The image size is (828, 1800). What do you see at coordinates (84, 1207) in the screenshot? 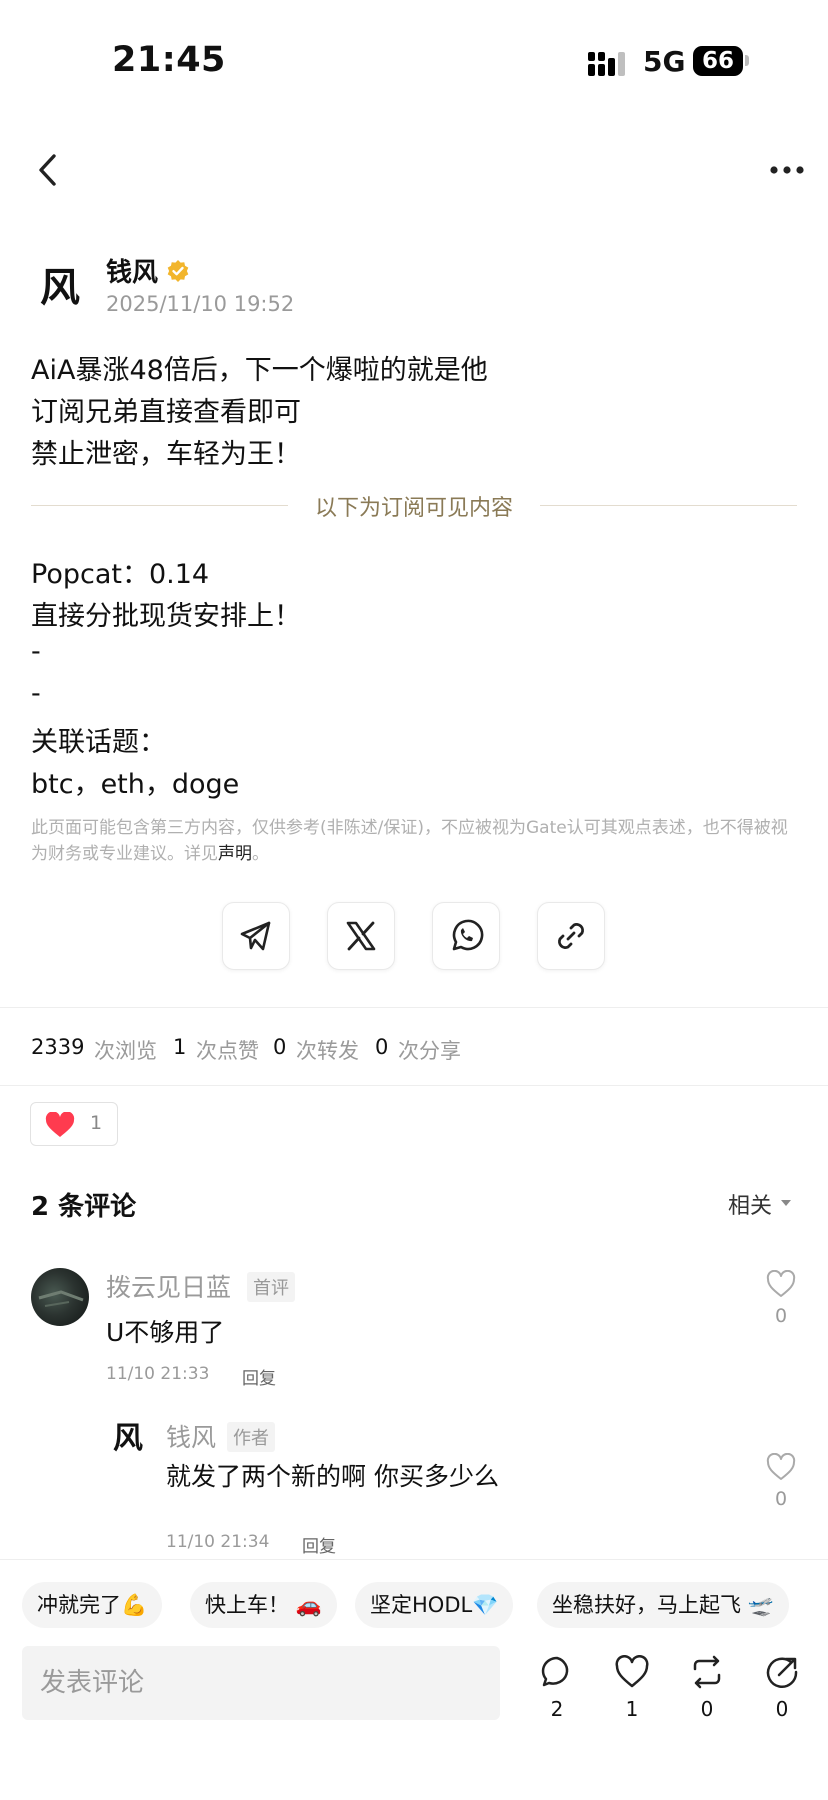
I see `comments-title: 2 条评论` at bounding box center [84, 1207].